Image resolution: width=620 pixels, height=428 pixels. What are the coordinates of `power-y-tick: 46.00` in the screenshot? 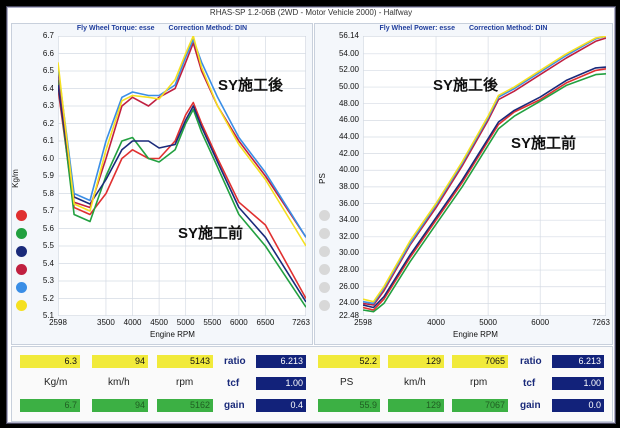 It's located at (348, 120).